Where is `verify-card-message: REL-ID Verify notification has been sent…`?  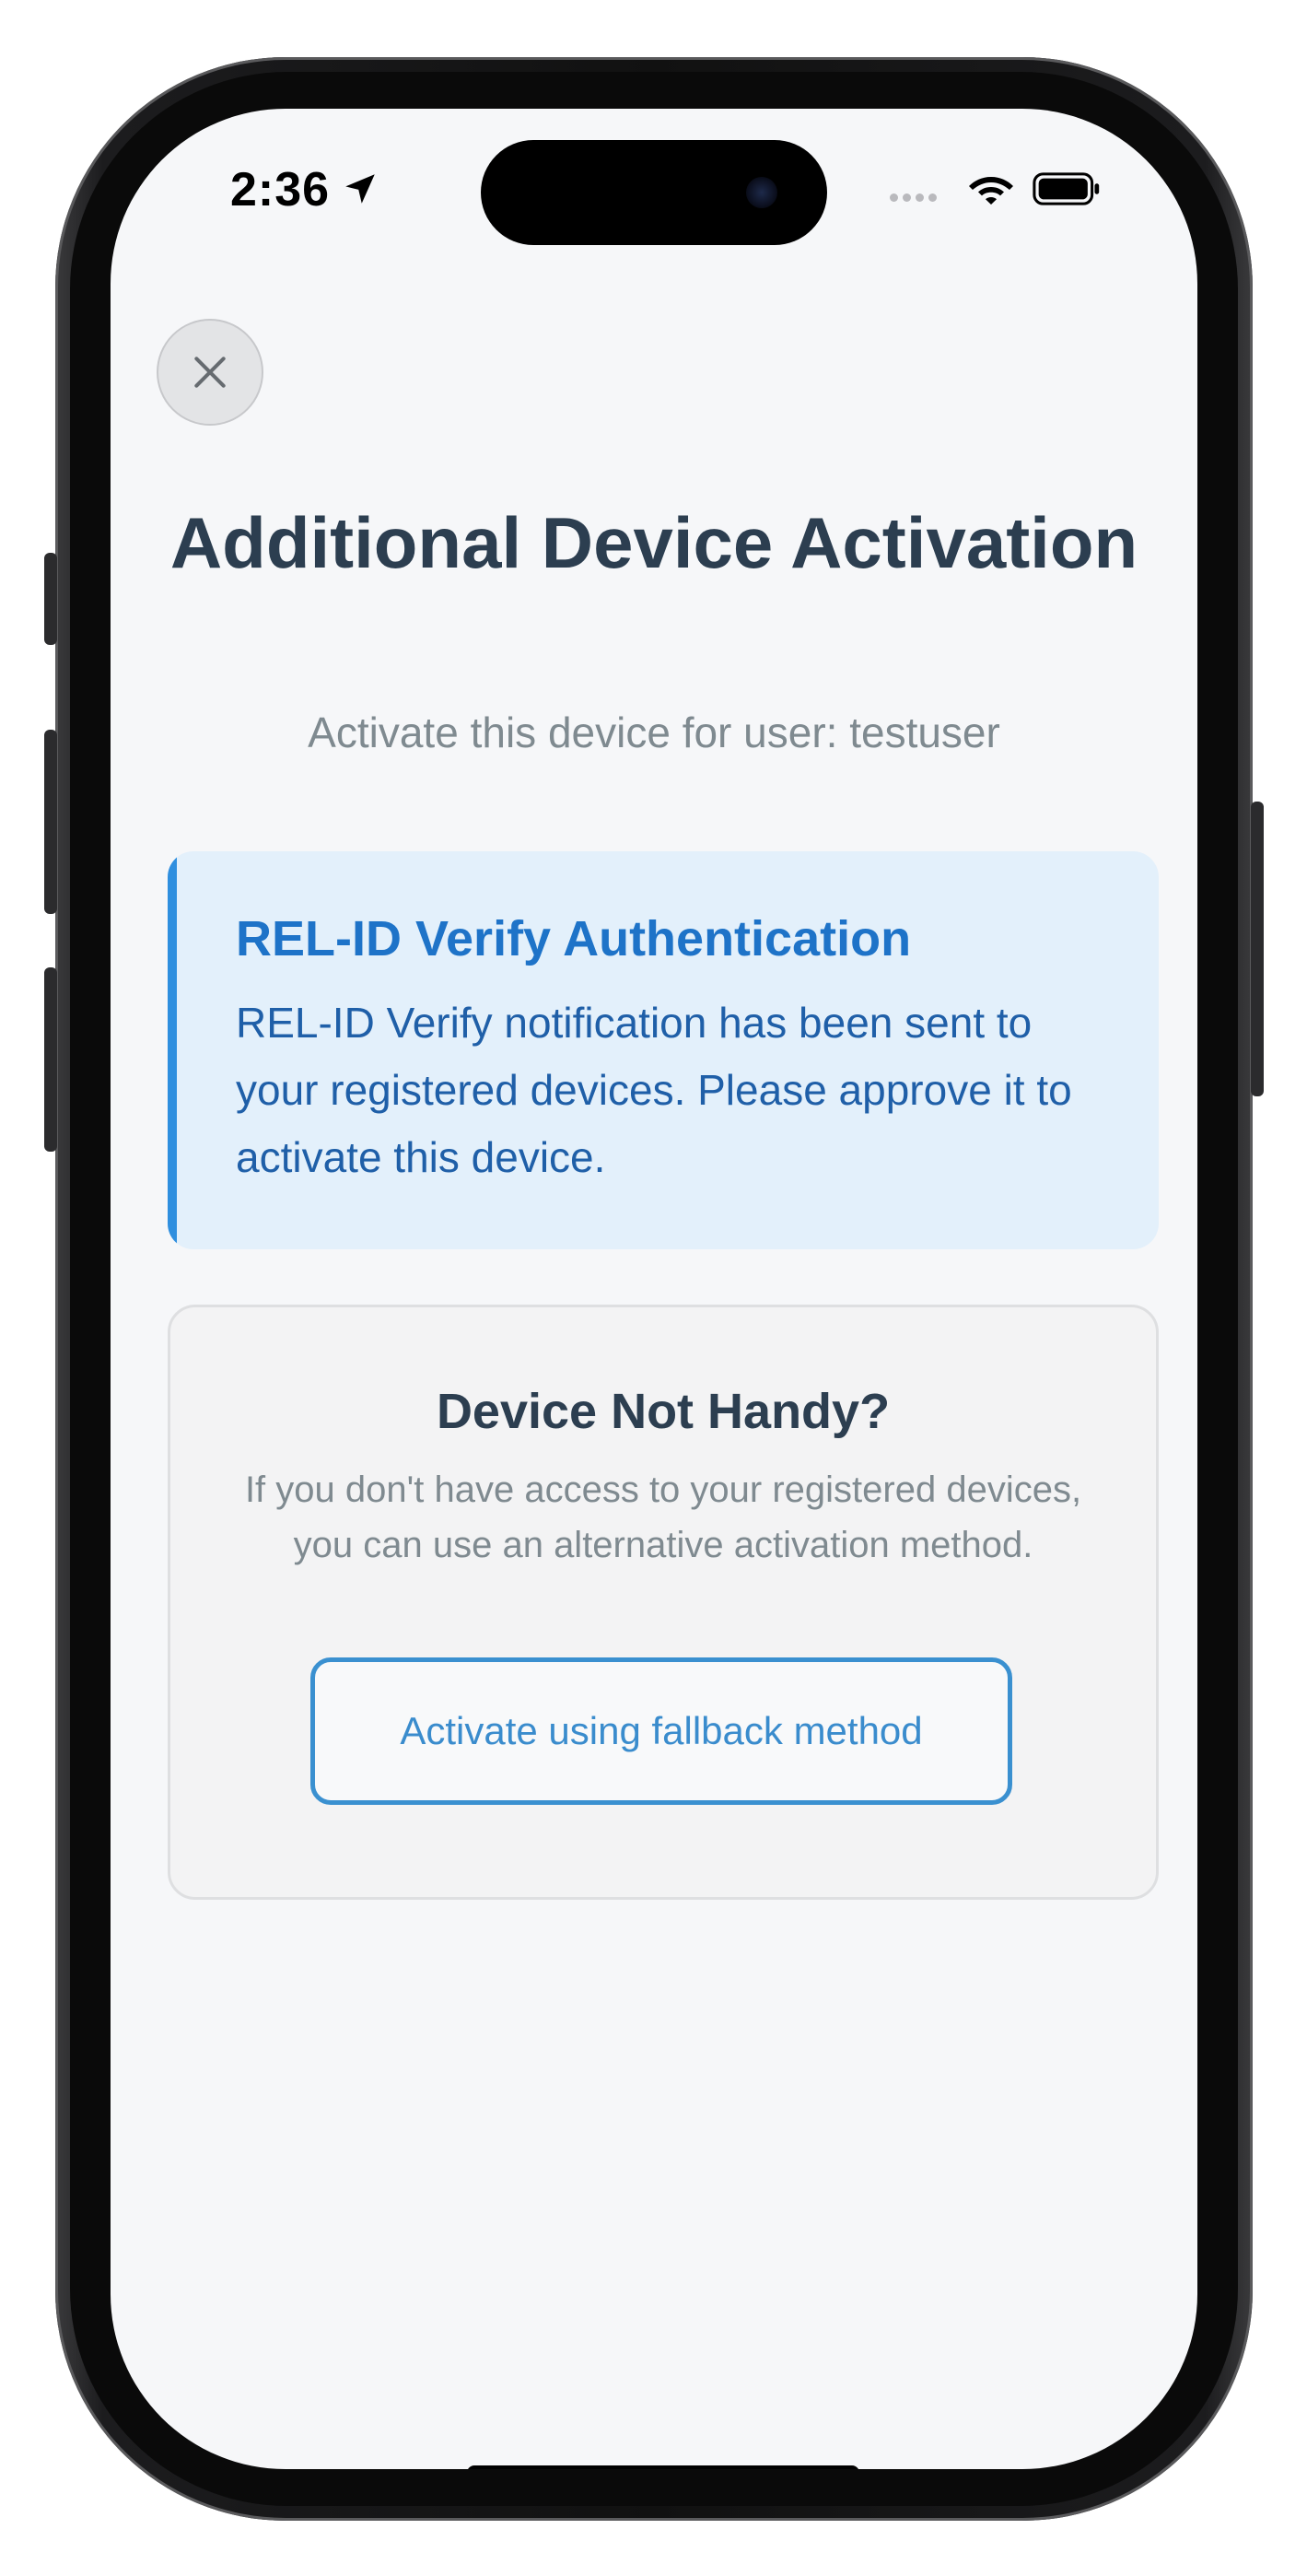
verify-card-message: REL-ID Verify notification has been sent… is located at coordinates (654, 1090).